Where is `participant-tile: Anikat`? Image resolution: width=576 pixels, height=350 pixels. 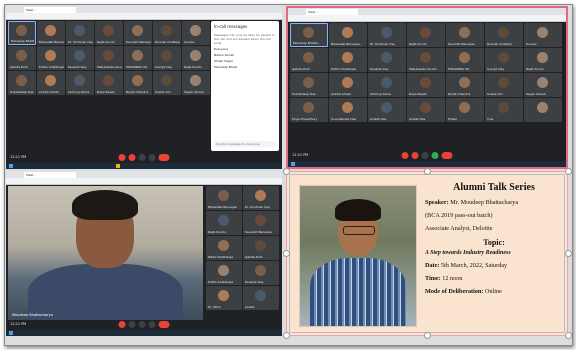
participant-tile: Anikat is located at coordinates (261, 298).